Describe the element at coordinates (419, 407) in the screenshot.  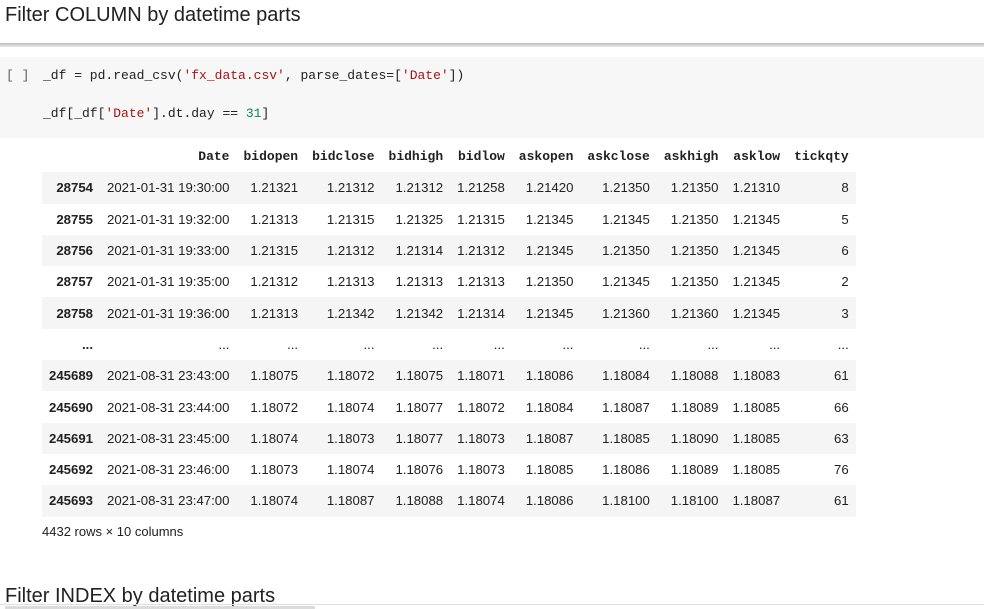
I see `table-cell: 1.18077` at that location.